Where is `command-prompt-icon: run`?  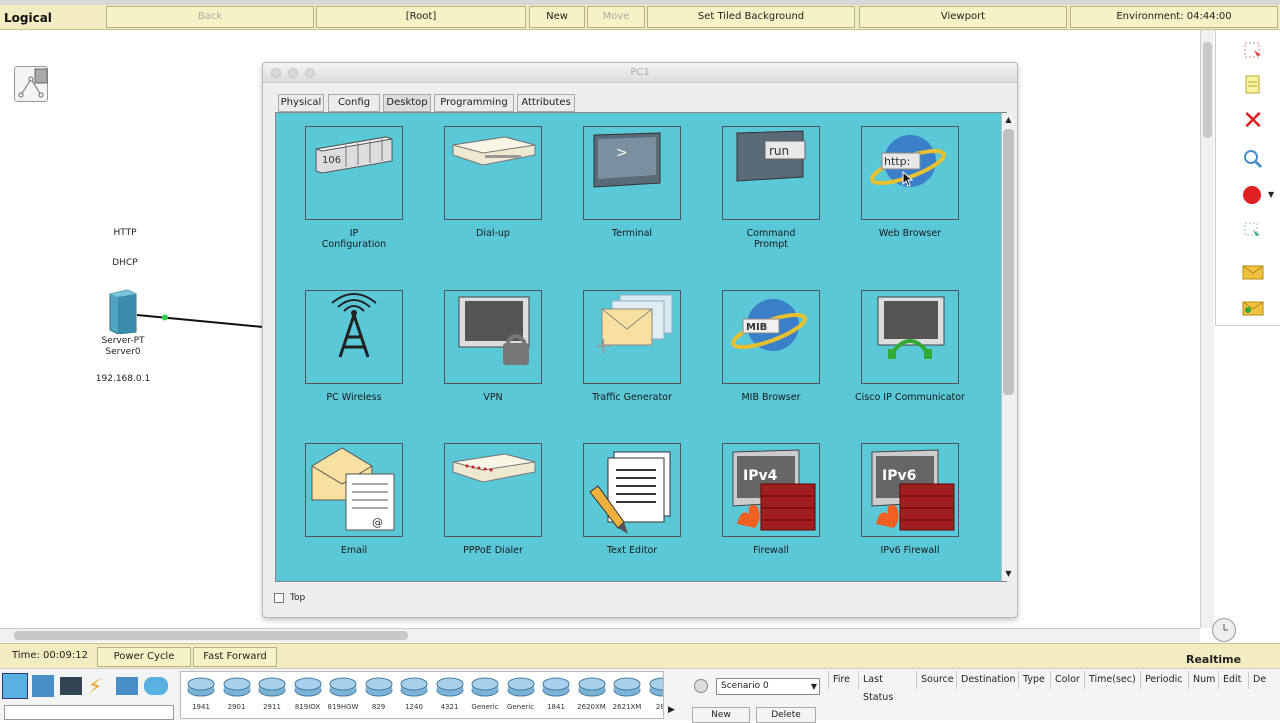
command-prompt-icon: run is located at coordinates (771, 173).